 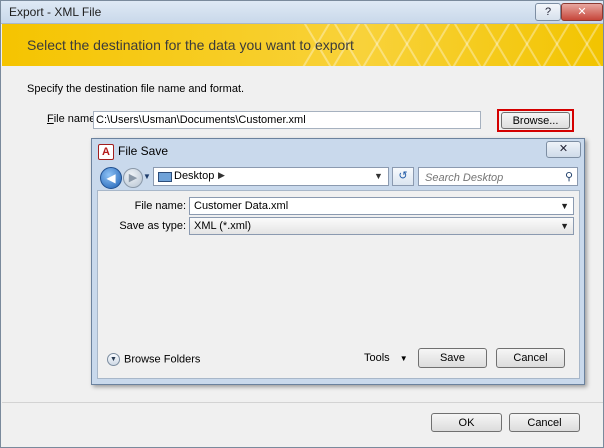 What do you see at coordinates (302, 12) in the screenshot?
I see `title-bar: Export - XML File ? ✕` at bounding box center [302, 12].